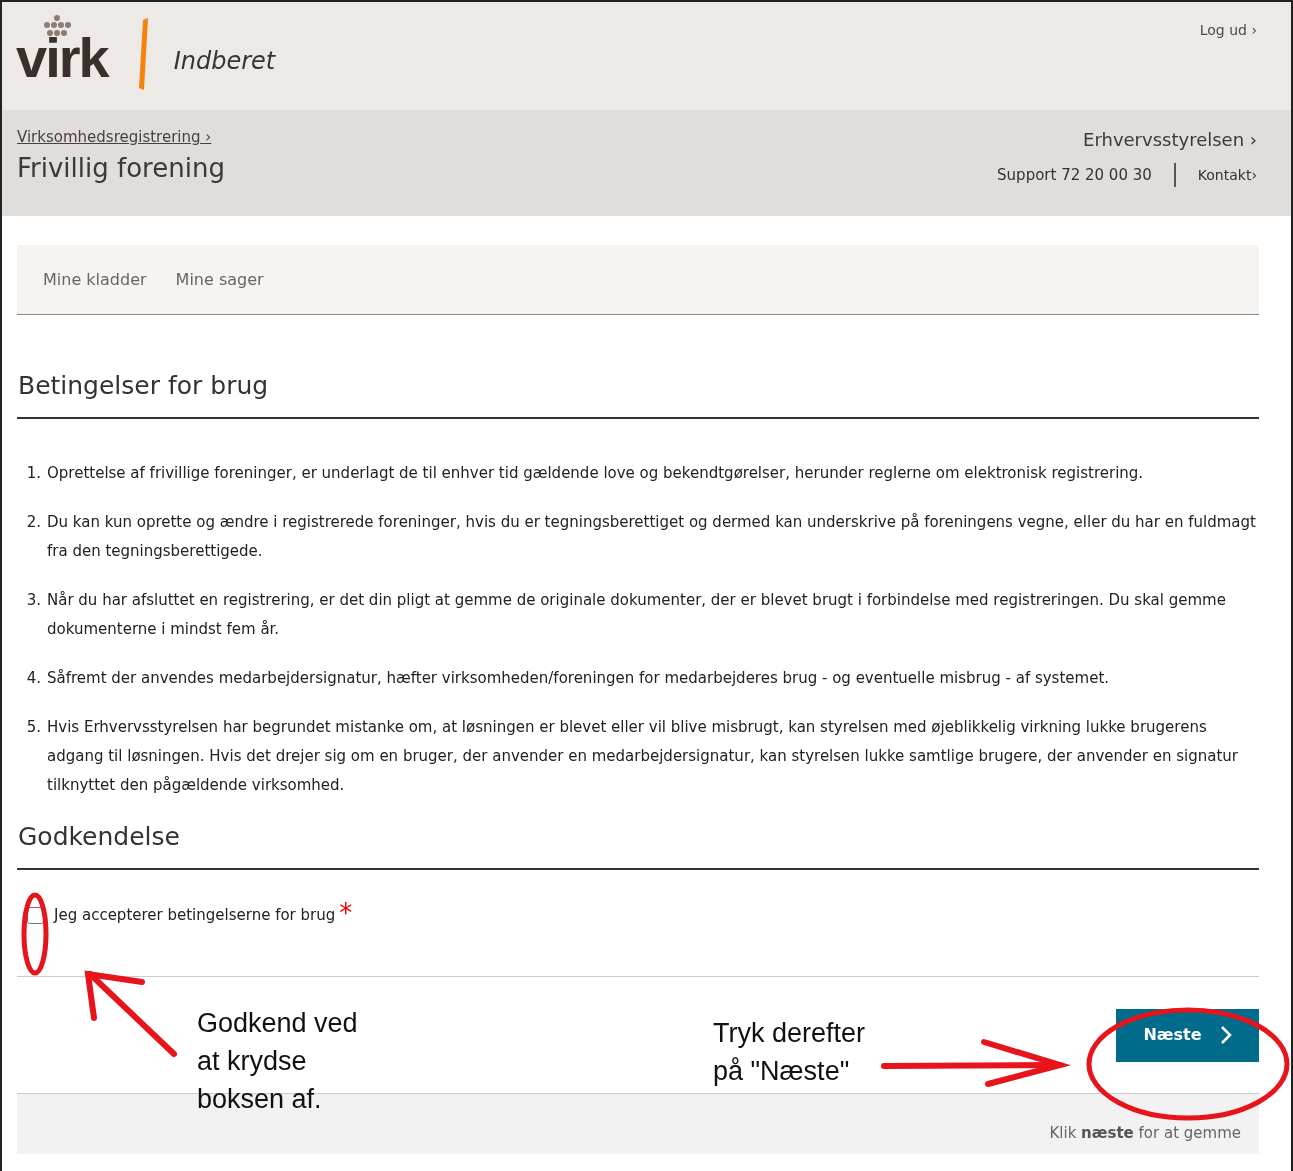  I want to click on nav-tab: Mine kladder, so click(95, 279).